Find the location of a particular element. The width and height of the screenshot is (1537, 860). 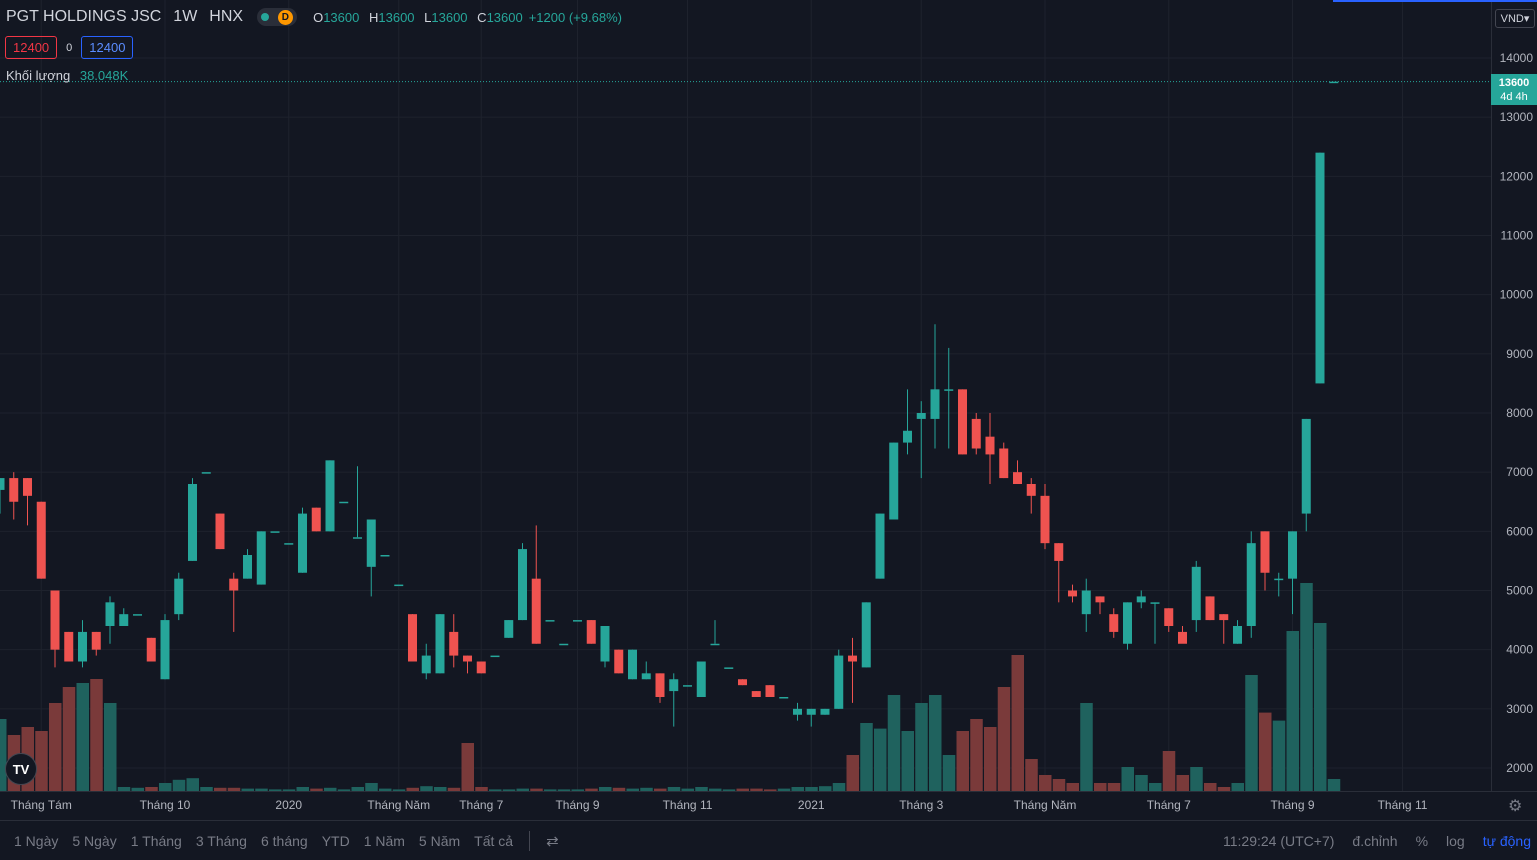

range-ytd: YTD is located at coordinates (336, 841).